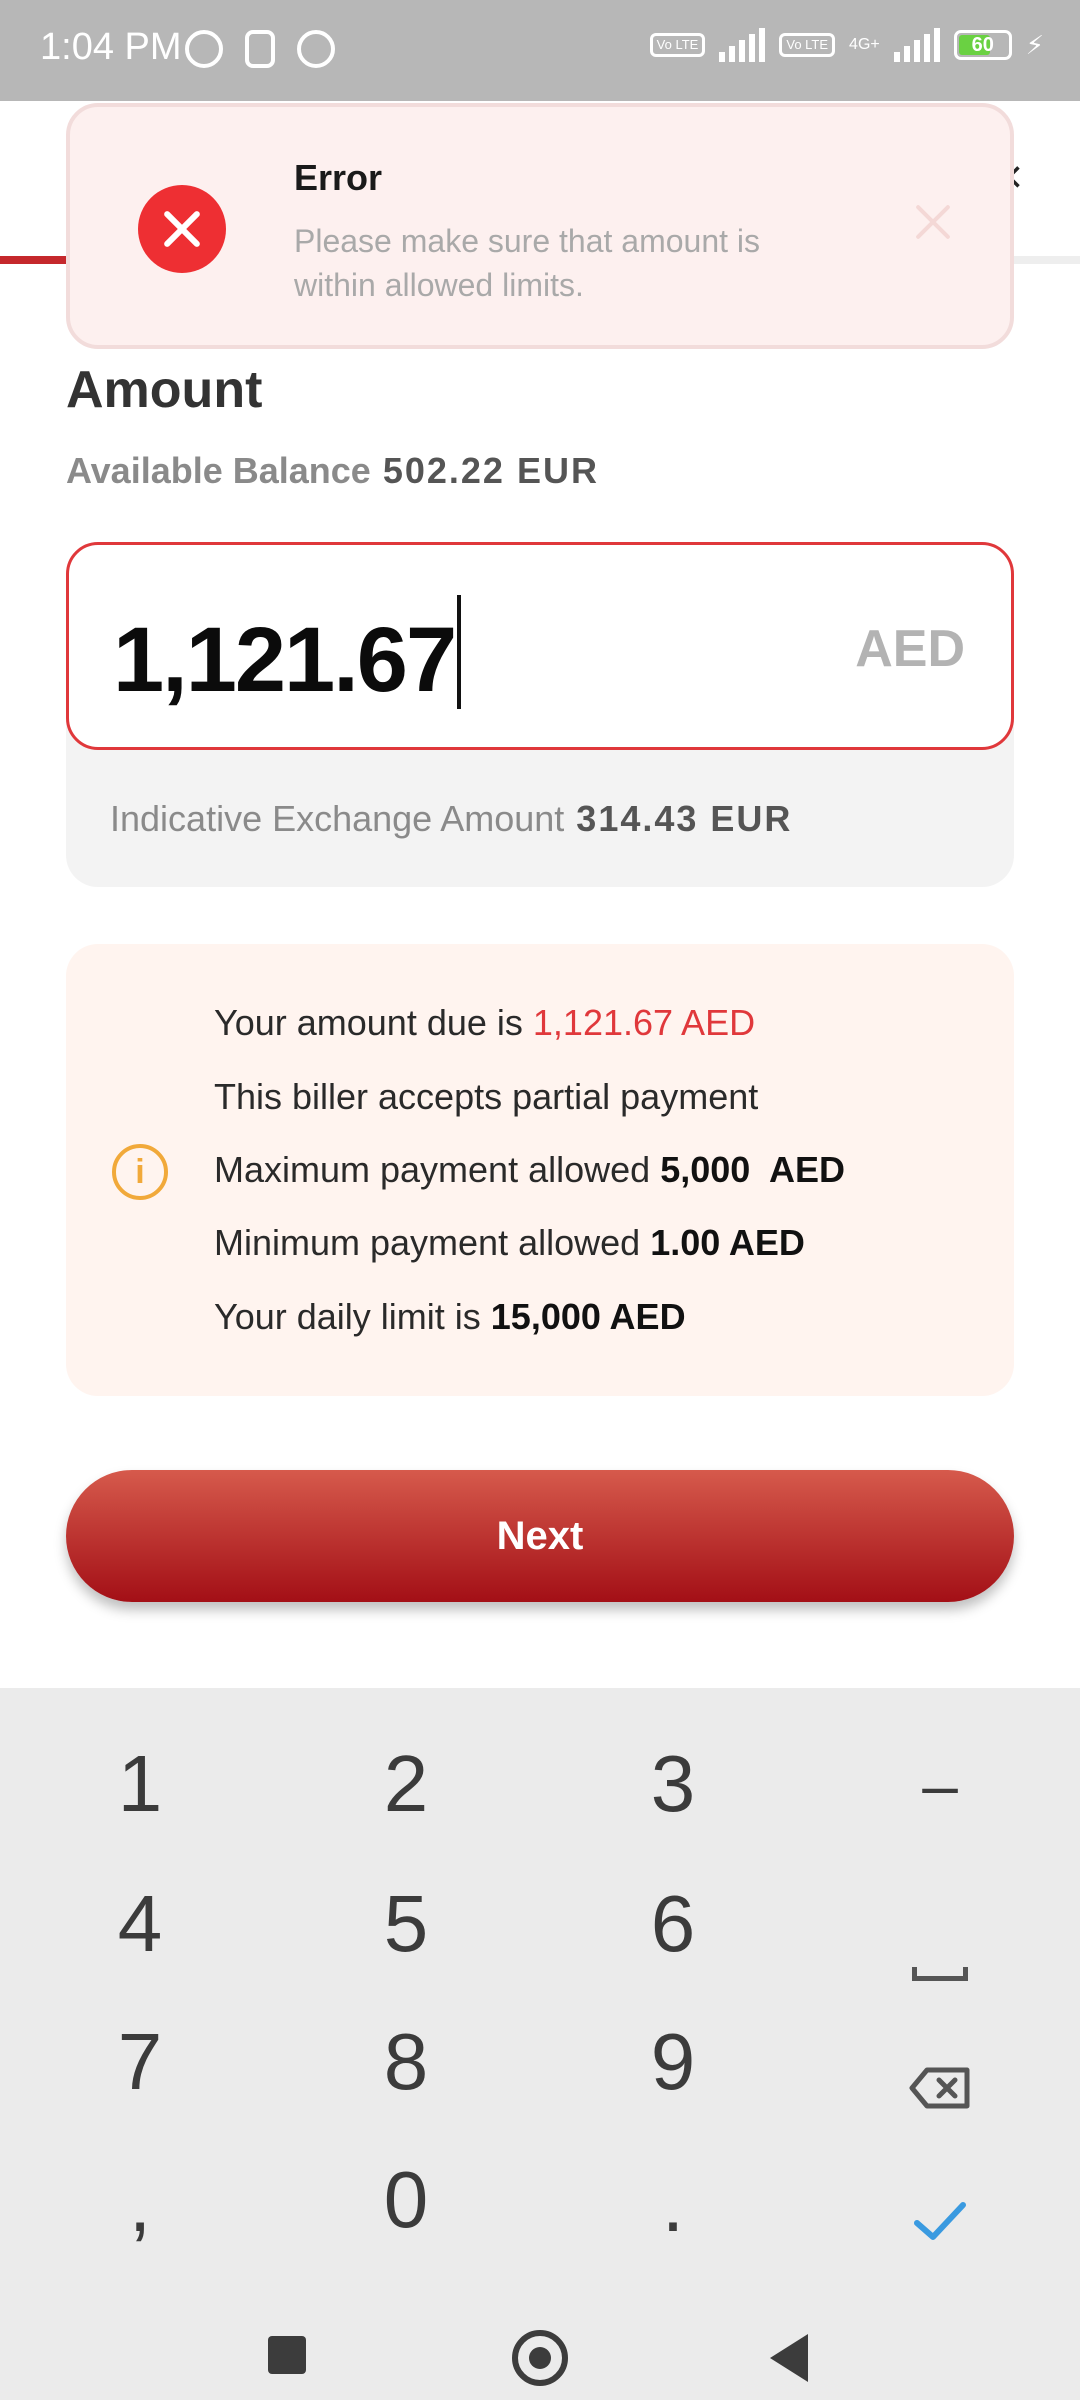 Image resolution: width=1080 pixels, height=2400 pixels. What do you see at coordinates (140, 1924) in the screenshot?
I see `key-4: 4` at bounding box center [140, 1924].